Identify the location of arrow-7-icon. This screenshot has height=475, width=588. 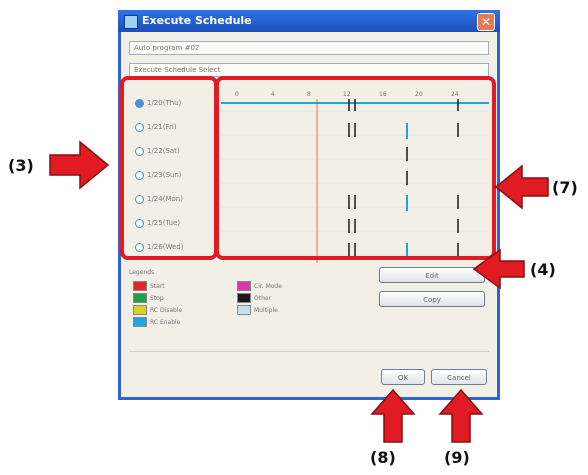
(521, 187).